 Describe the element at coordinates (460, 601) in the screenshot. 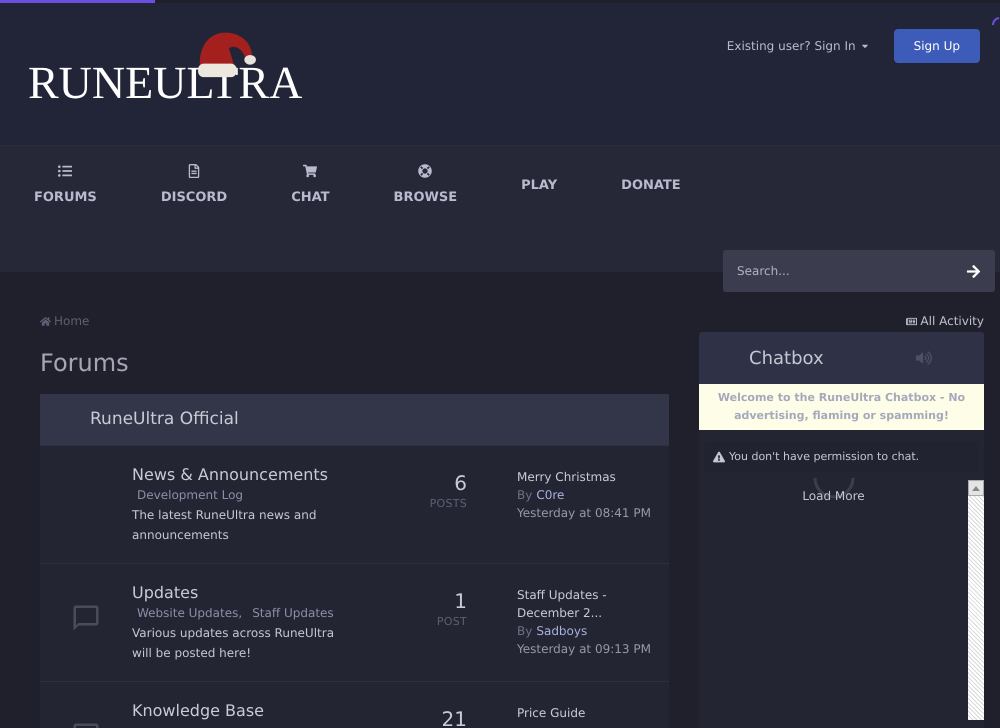

I see `post-count: 1` at that location.